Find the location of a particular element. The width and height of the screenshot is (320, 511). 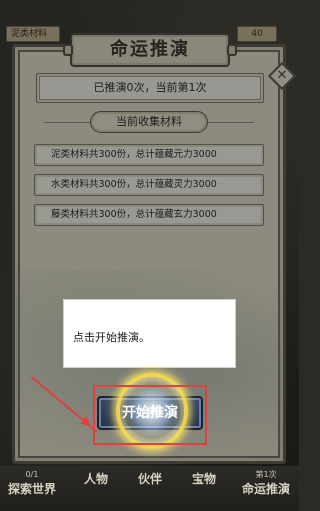

start-deduction-label: 开始推演 is located at coordinates (150, 413).